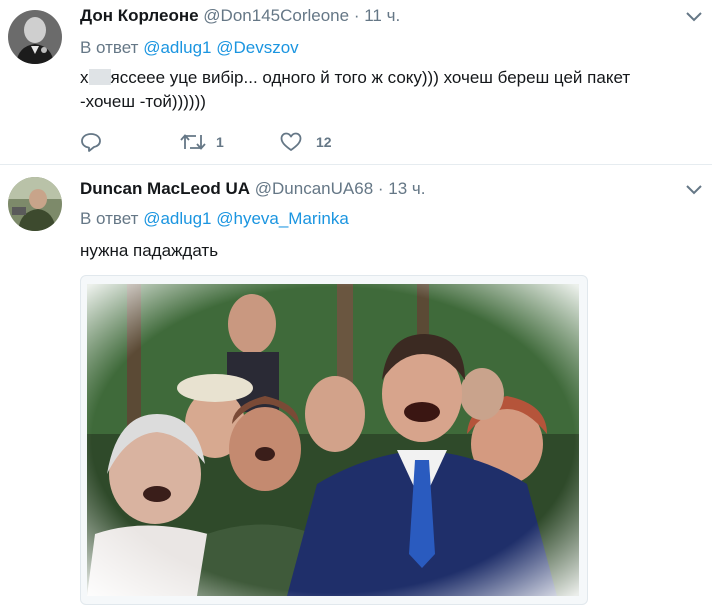 This screenshot has width=712, height=605. I want to click on tweet-text-start: х, so click(84, 77).